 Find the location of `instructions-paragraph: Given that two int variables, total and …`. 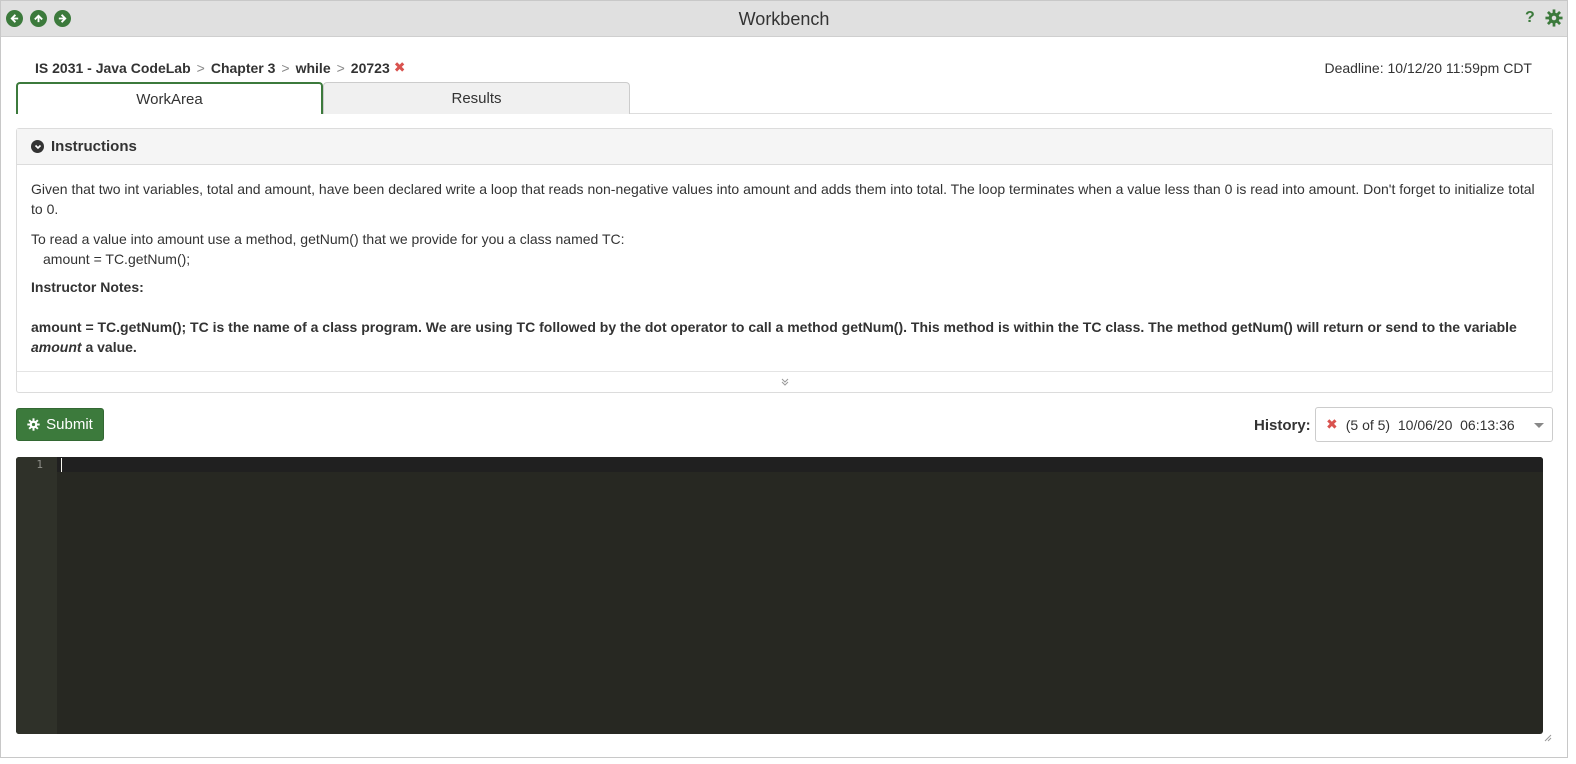

instructions-paragraph: Given that two int variables, total and … is located at coordinates (783, 199).